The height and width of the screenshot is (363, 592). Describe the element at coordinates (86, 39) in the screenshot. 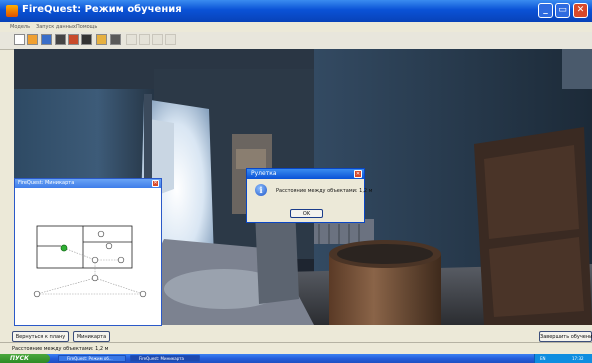

I see `ruler-tool-icon` at that location.